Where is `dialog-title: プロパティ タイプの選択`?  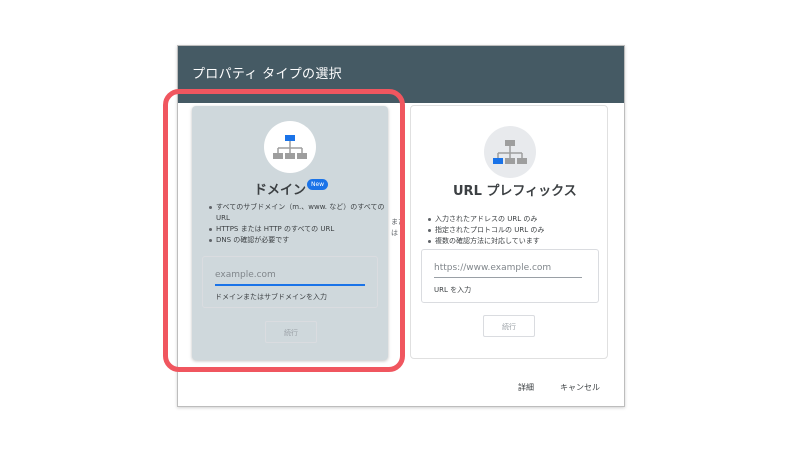 dialog-title: プロパティ タイプの選択 is located at coordinates (267, 74).